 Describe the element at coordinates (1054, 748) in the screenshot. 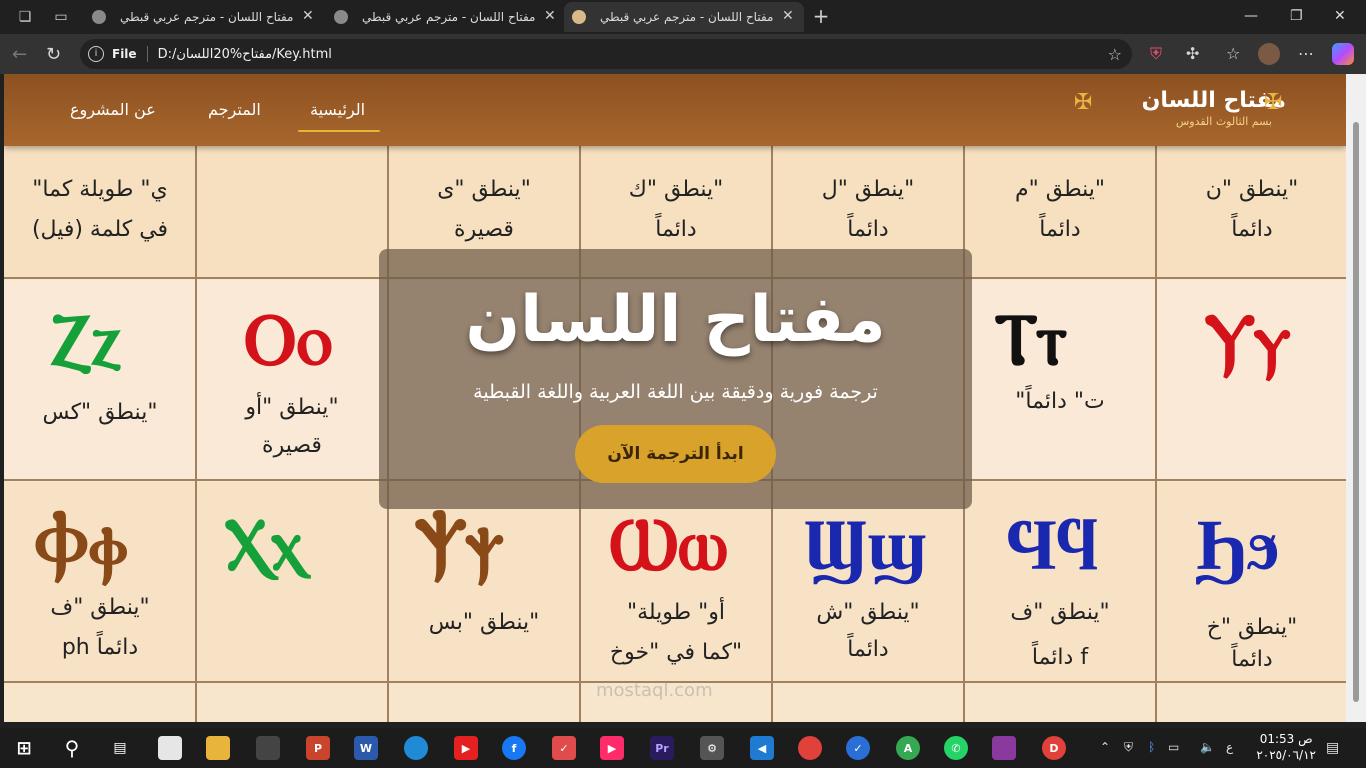

I see `chrome-profile-d-icon: D` at that location.